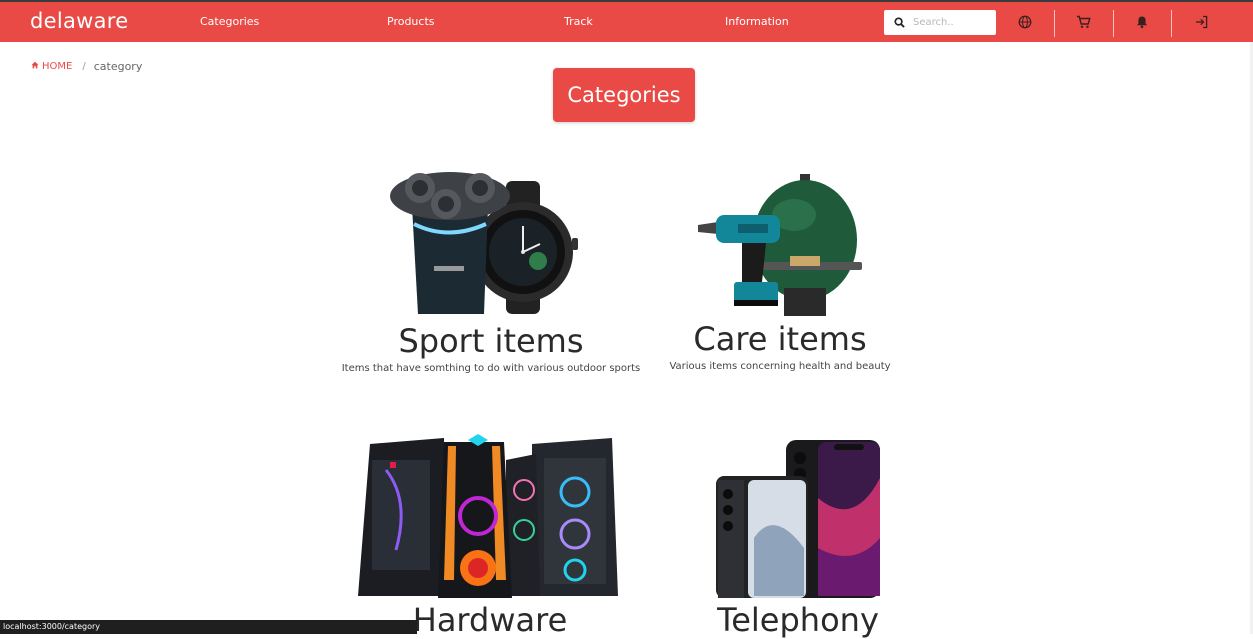 The width and height of the screenshot is (1253, 639). Describe the element at coordinates (1142, 22) in the screenshot. I see `notification-bell-icon` at that location.